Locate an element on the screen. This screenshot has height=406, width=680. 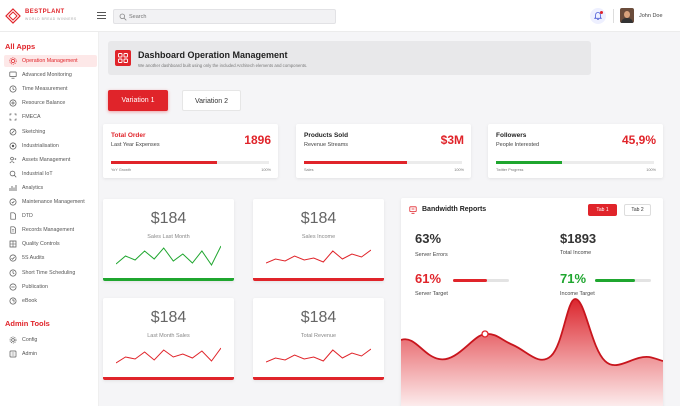
sidebar-item-label: Config is located at coordinates (30, 340).